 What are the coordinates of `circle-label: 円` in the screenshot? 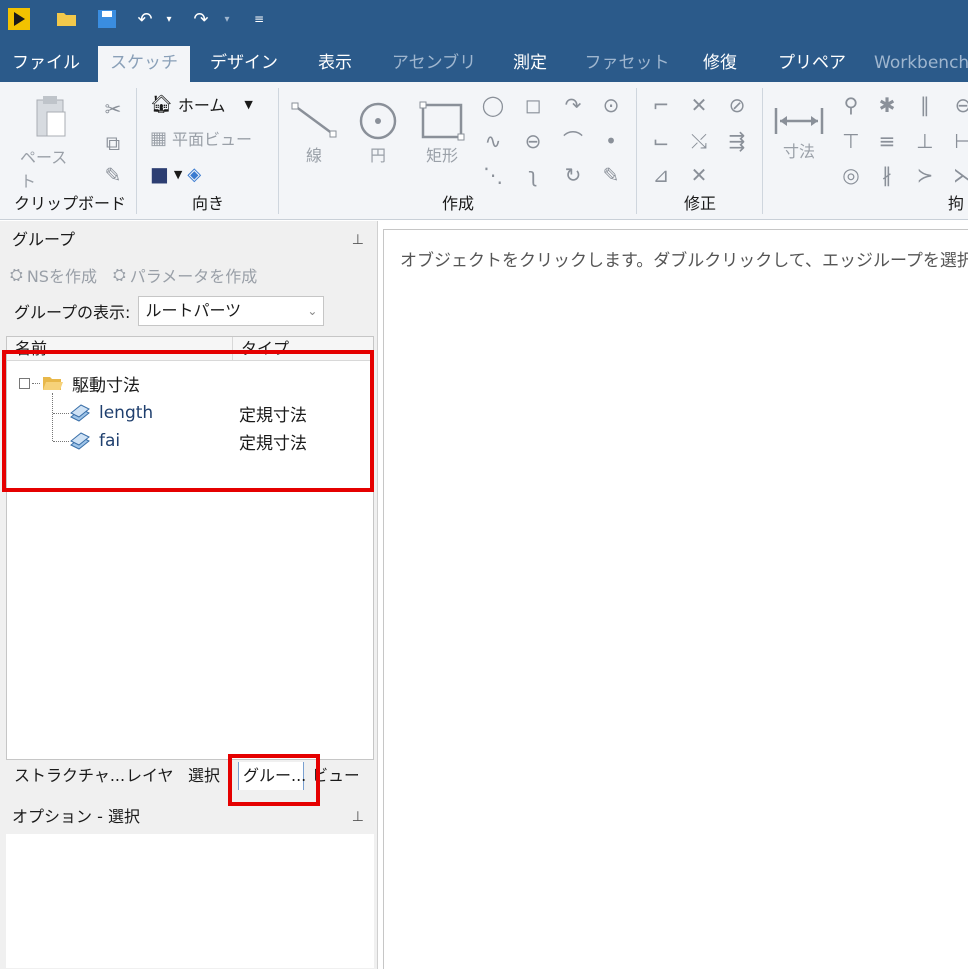 It's located at (377, 155).